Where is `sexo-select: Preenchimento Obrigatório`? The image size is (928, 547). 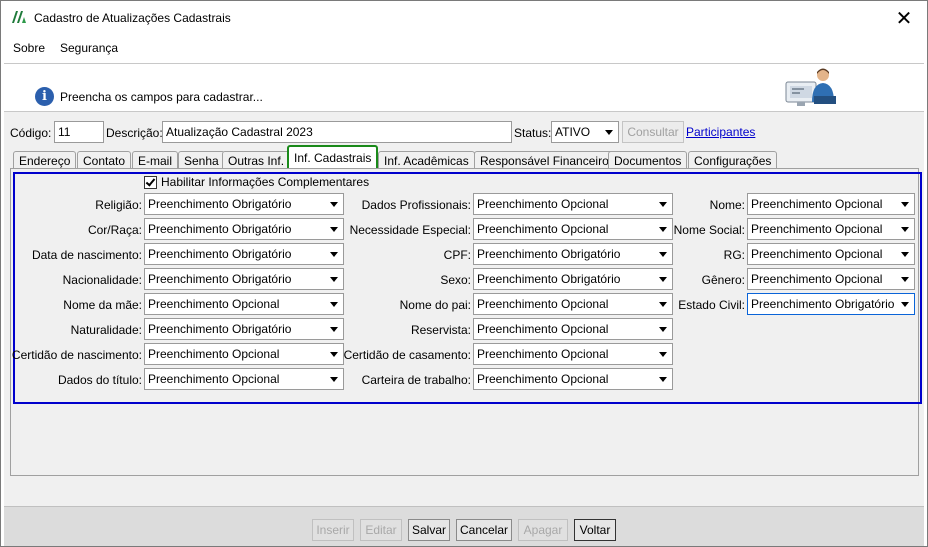
sexo-select: Preenchimento Obrigatório is located at coordinates (573, 279).